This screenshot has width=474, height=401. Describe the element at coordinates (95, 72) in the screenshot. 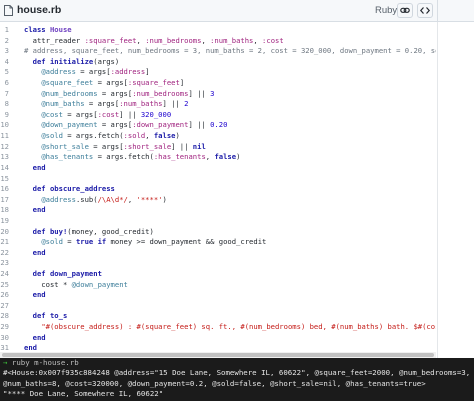

I see `code-text: @address = args[:address]` at that location.